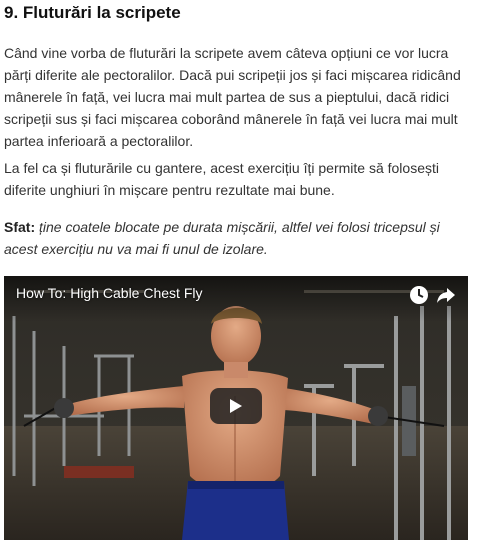 Image resolution: width=477 pixels, height=545 pixels. I want to click on share-arrow-icon, so click(446, 295).